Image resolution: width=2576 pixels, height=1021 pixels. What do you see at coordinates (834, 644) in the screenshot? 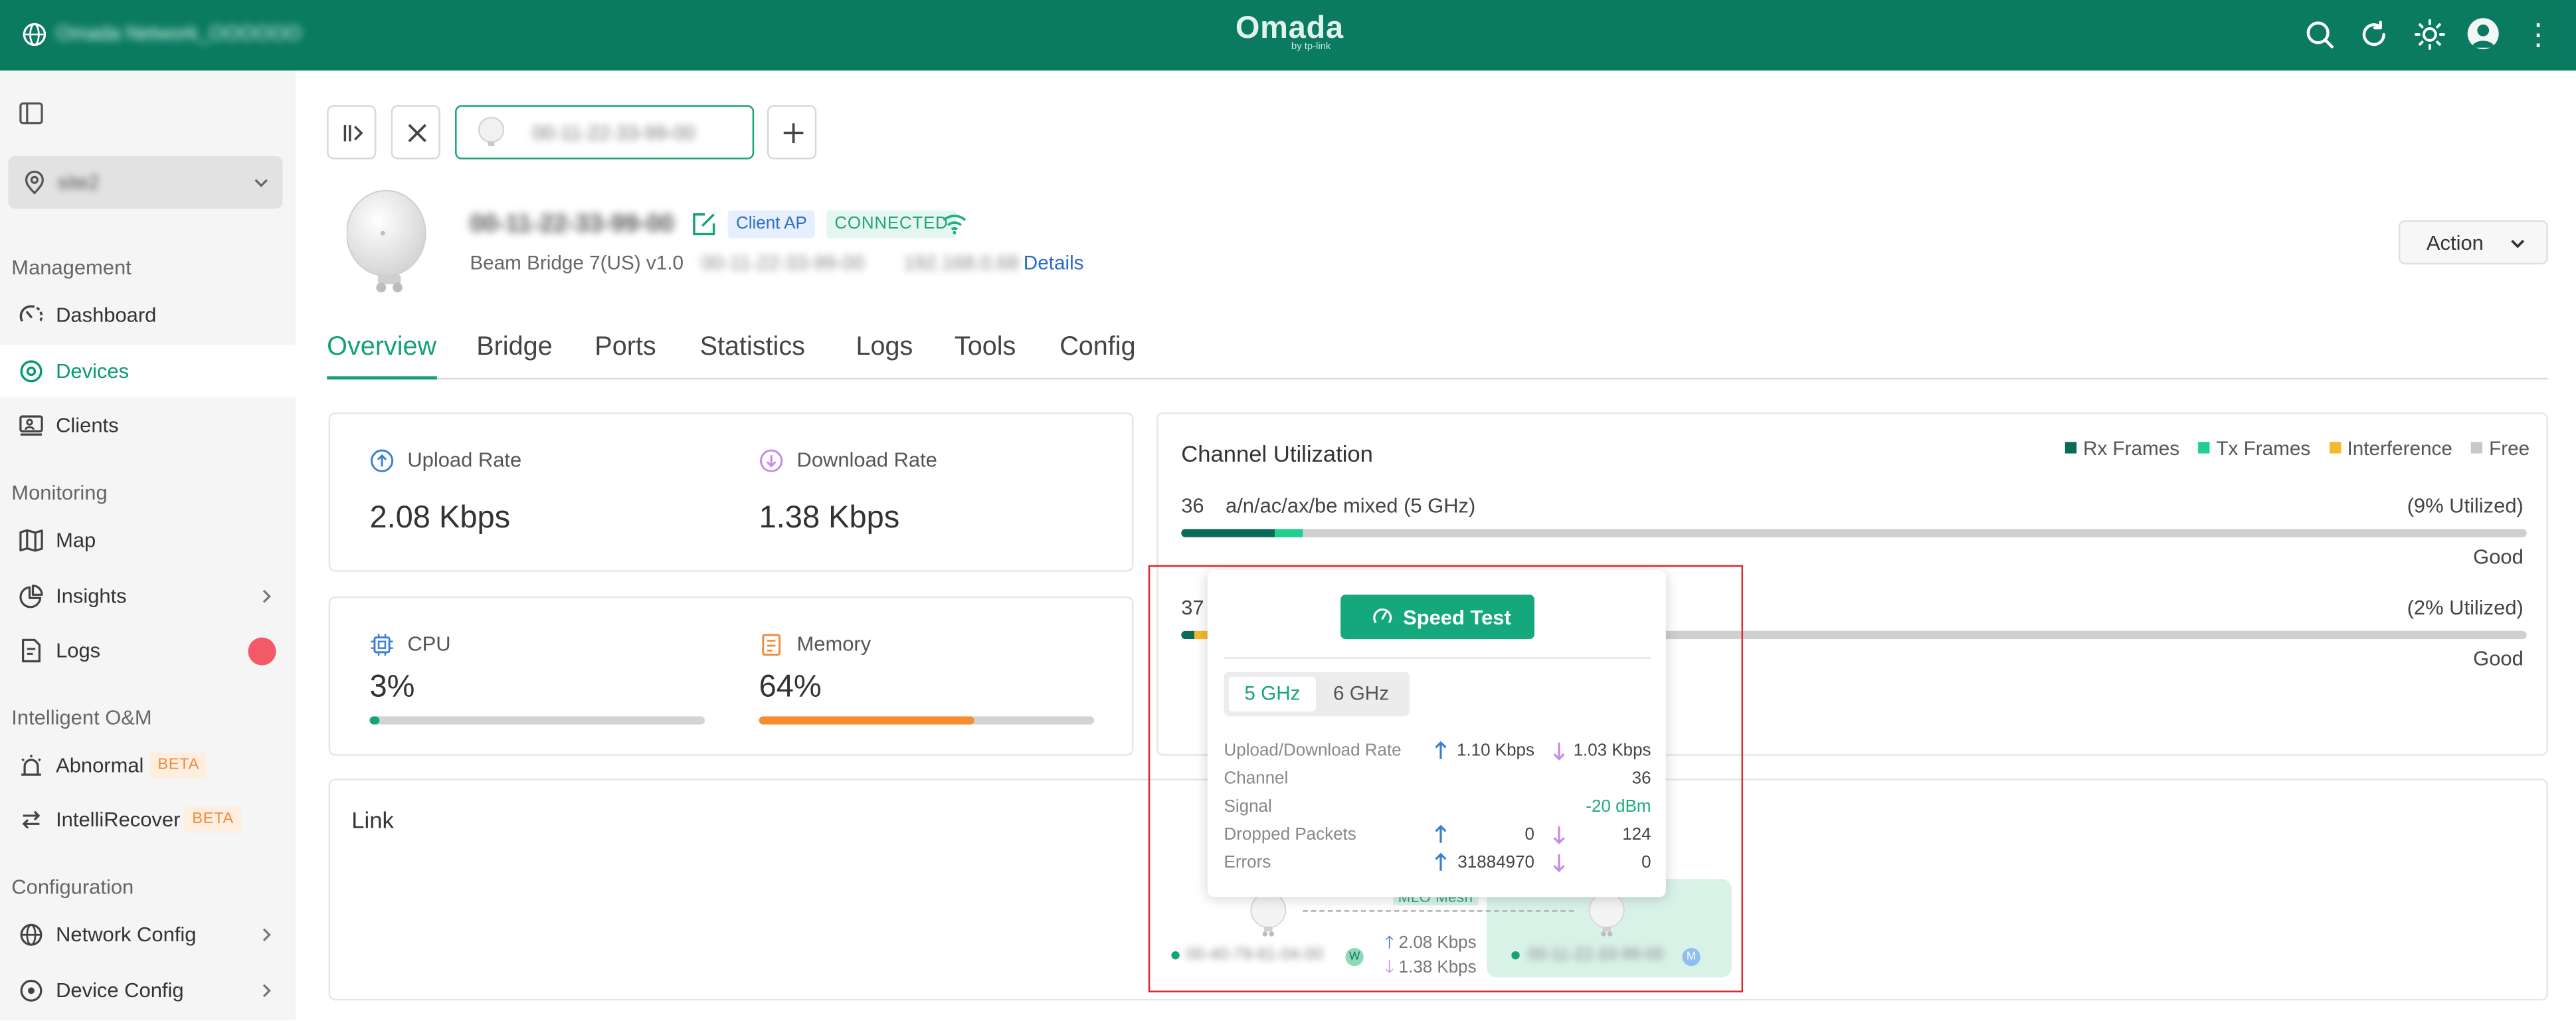
I see `memory-label: Memory` at bounding box center [834, 644].